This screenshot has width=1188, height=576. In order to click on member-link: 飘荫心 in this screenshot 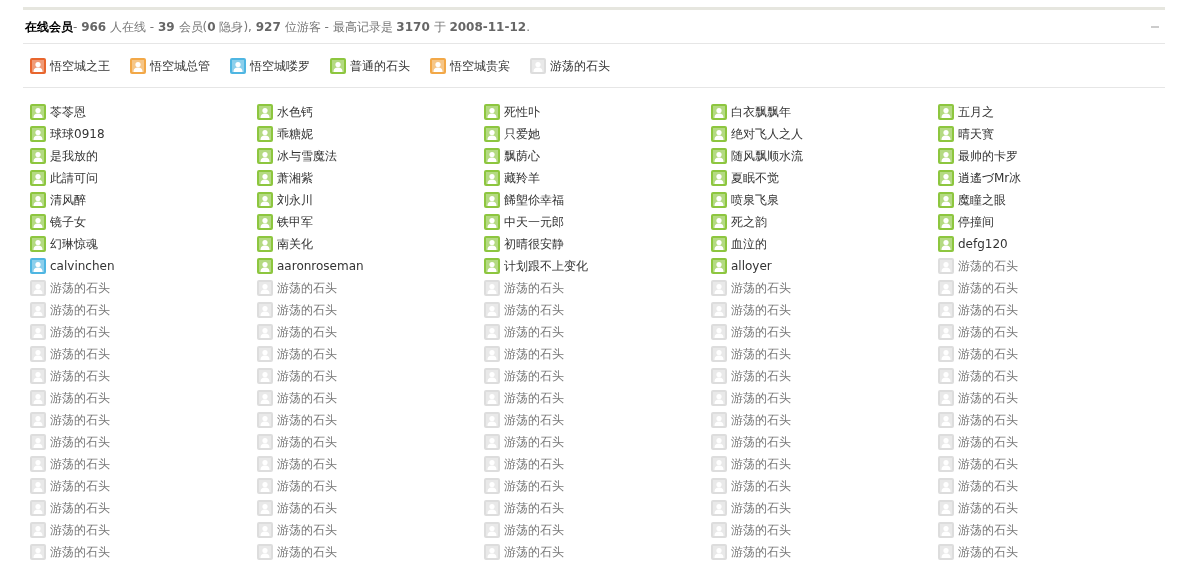, I will do `click(522, 156)`.